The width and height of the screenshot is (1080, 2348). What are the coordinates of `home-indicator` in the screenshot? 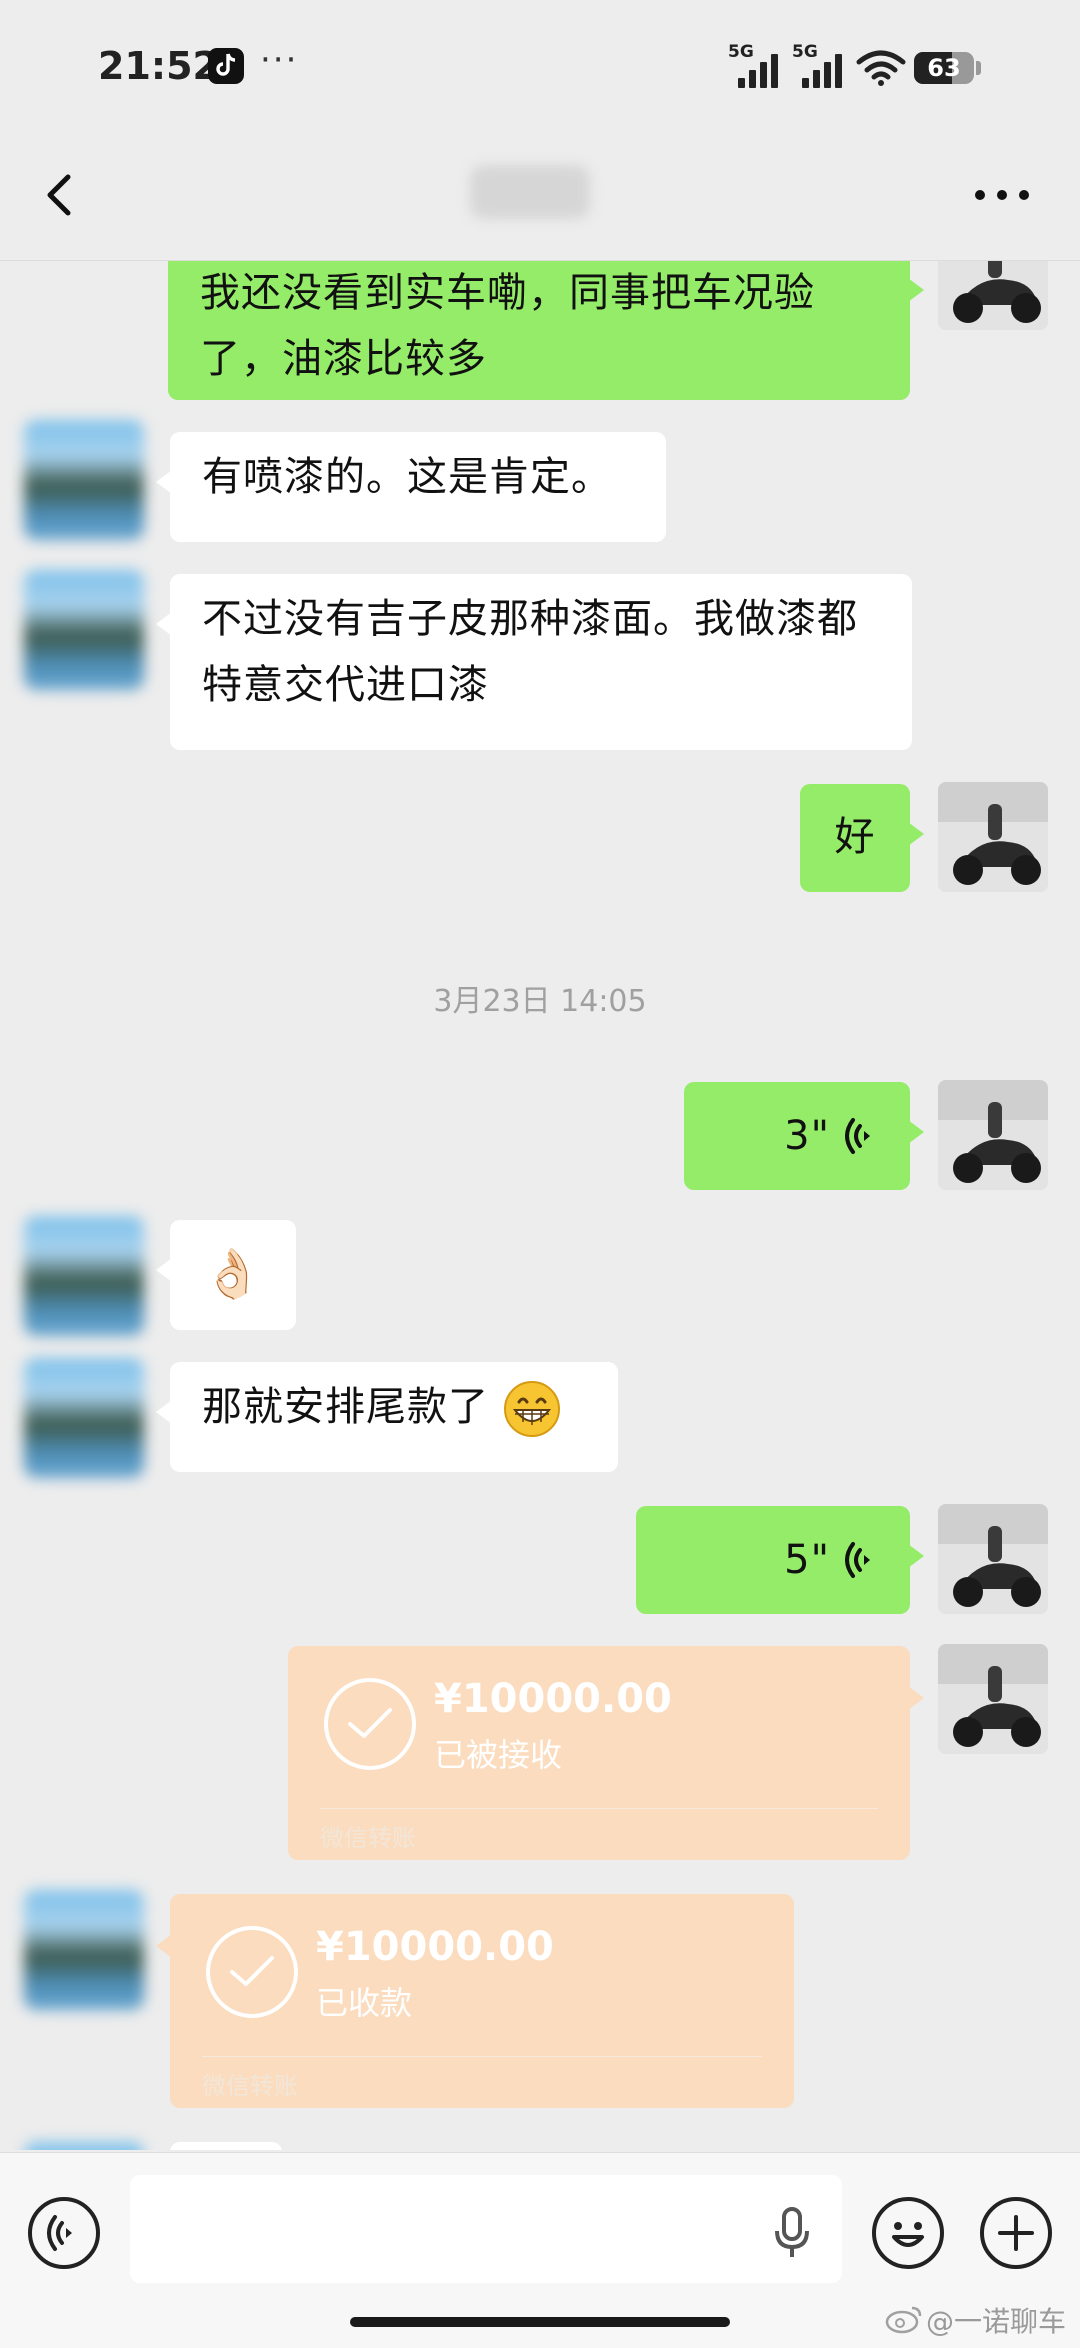 It's located at (540, 2322).